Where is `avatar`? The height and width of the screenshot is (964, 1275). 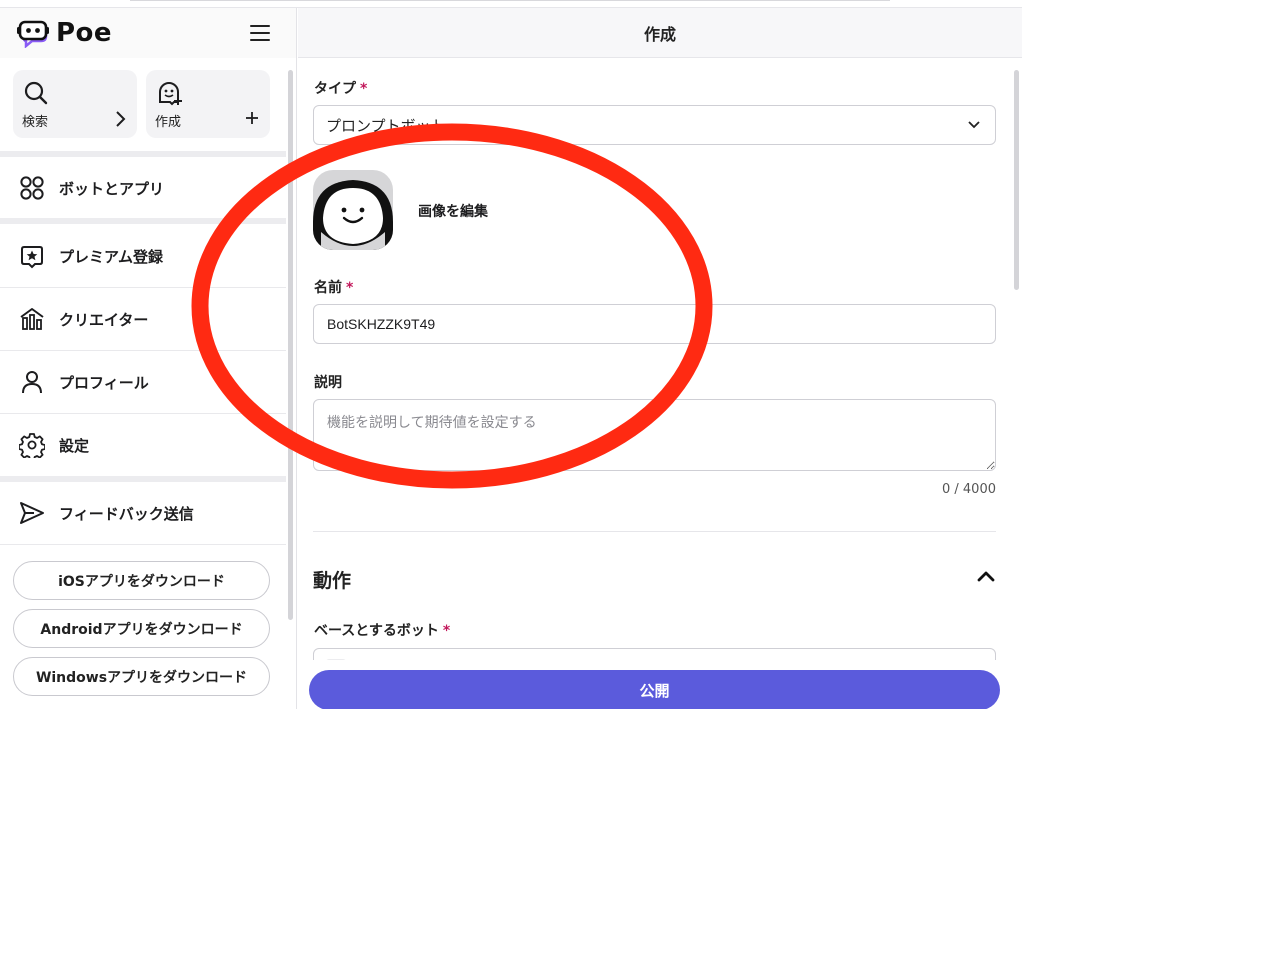
avatar is located at coordinates (353, 210).